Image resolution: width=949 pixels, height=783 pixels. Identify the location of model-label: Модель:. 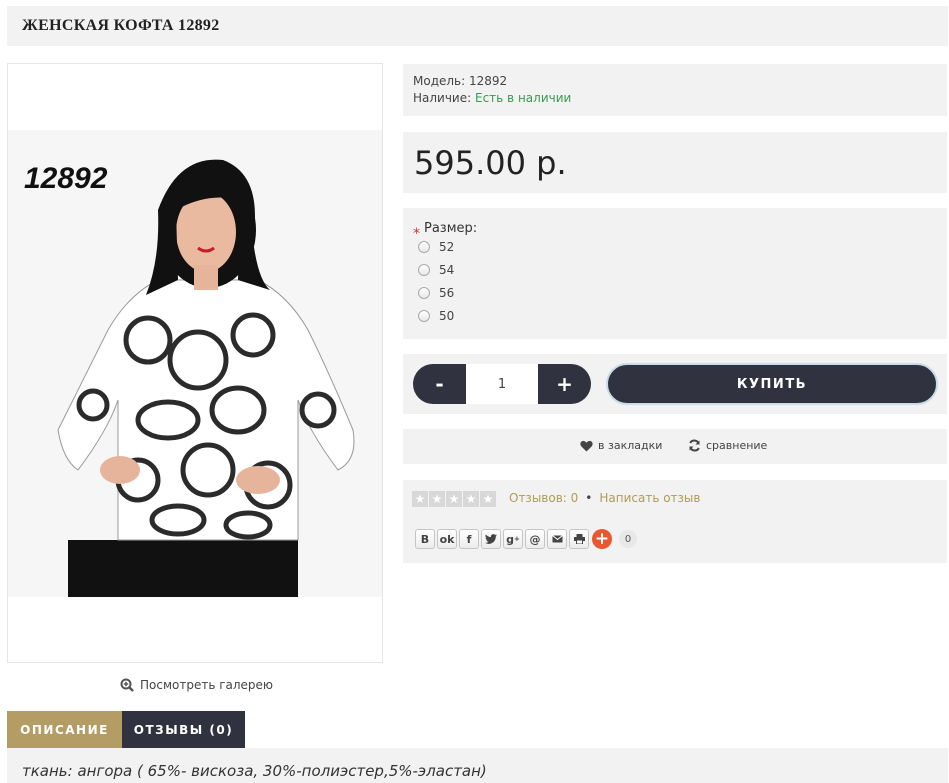
(439, 81).